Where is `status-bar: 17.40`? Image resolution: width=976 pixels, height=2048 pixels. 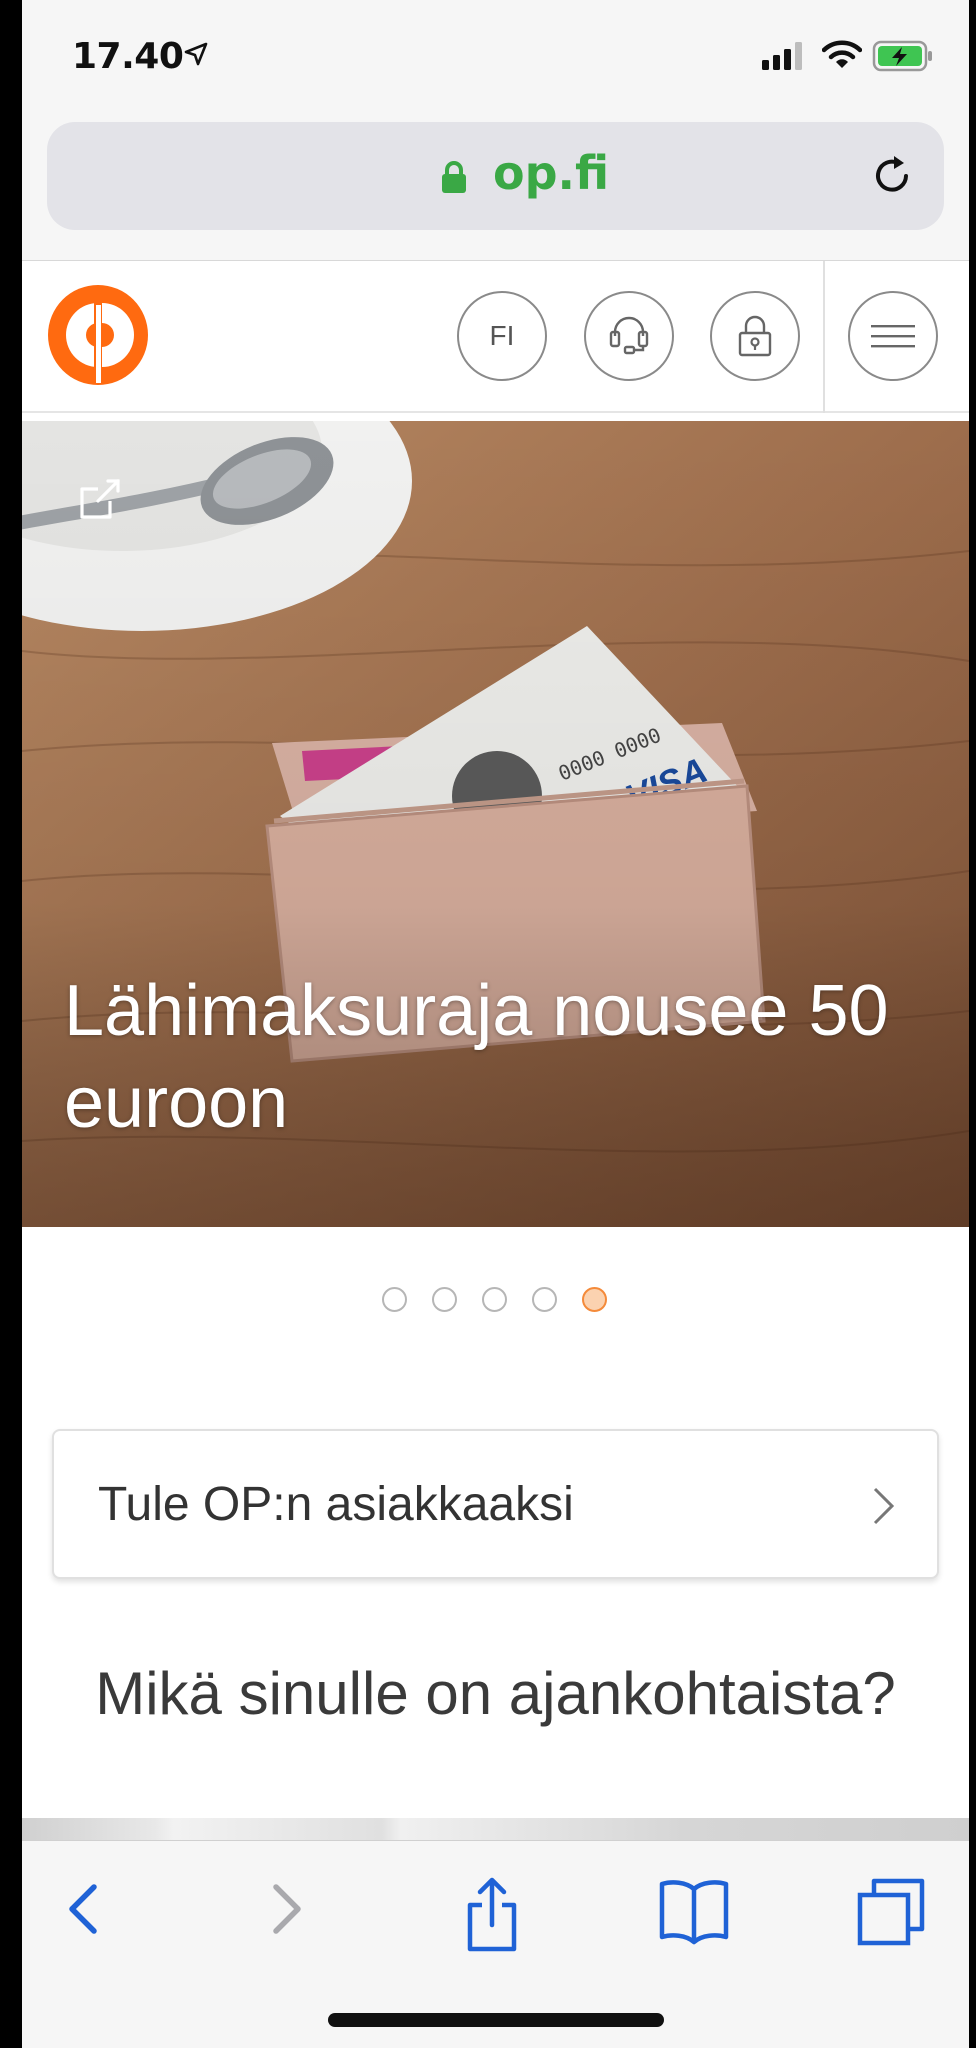
status-bar: 17.40 is located at coordinates (495, 55).